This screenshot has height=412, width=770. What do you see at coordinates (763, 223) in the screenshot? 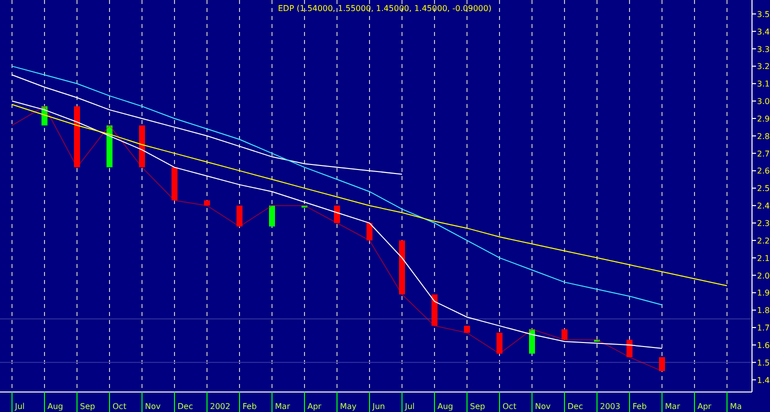
I see `axis-label: 2.3` at bounding box center [763, 223].